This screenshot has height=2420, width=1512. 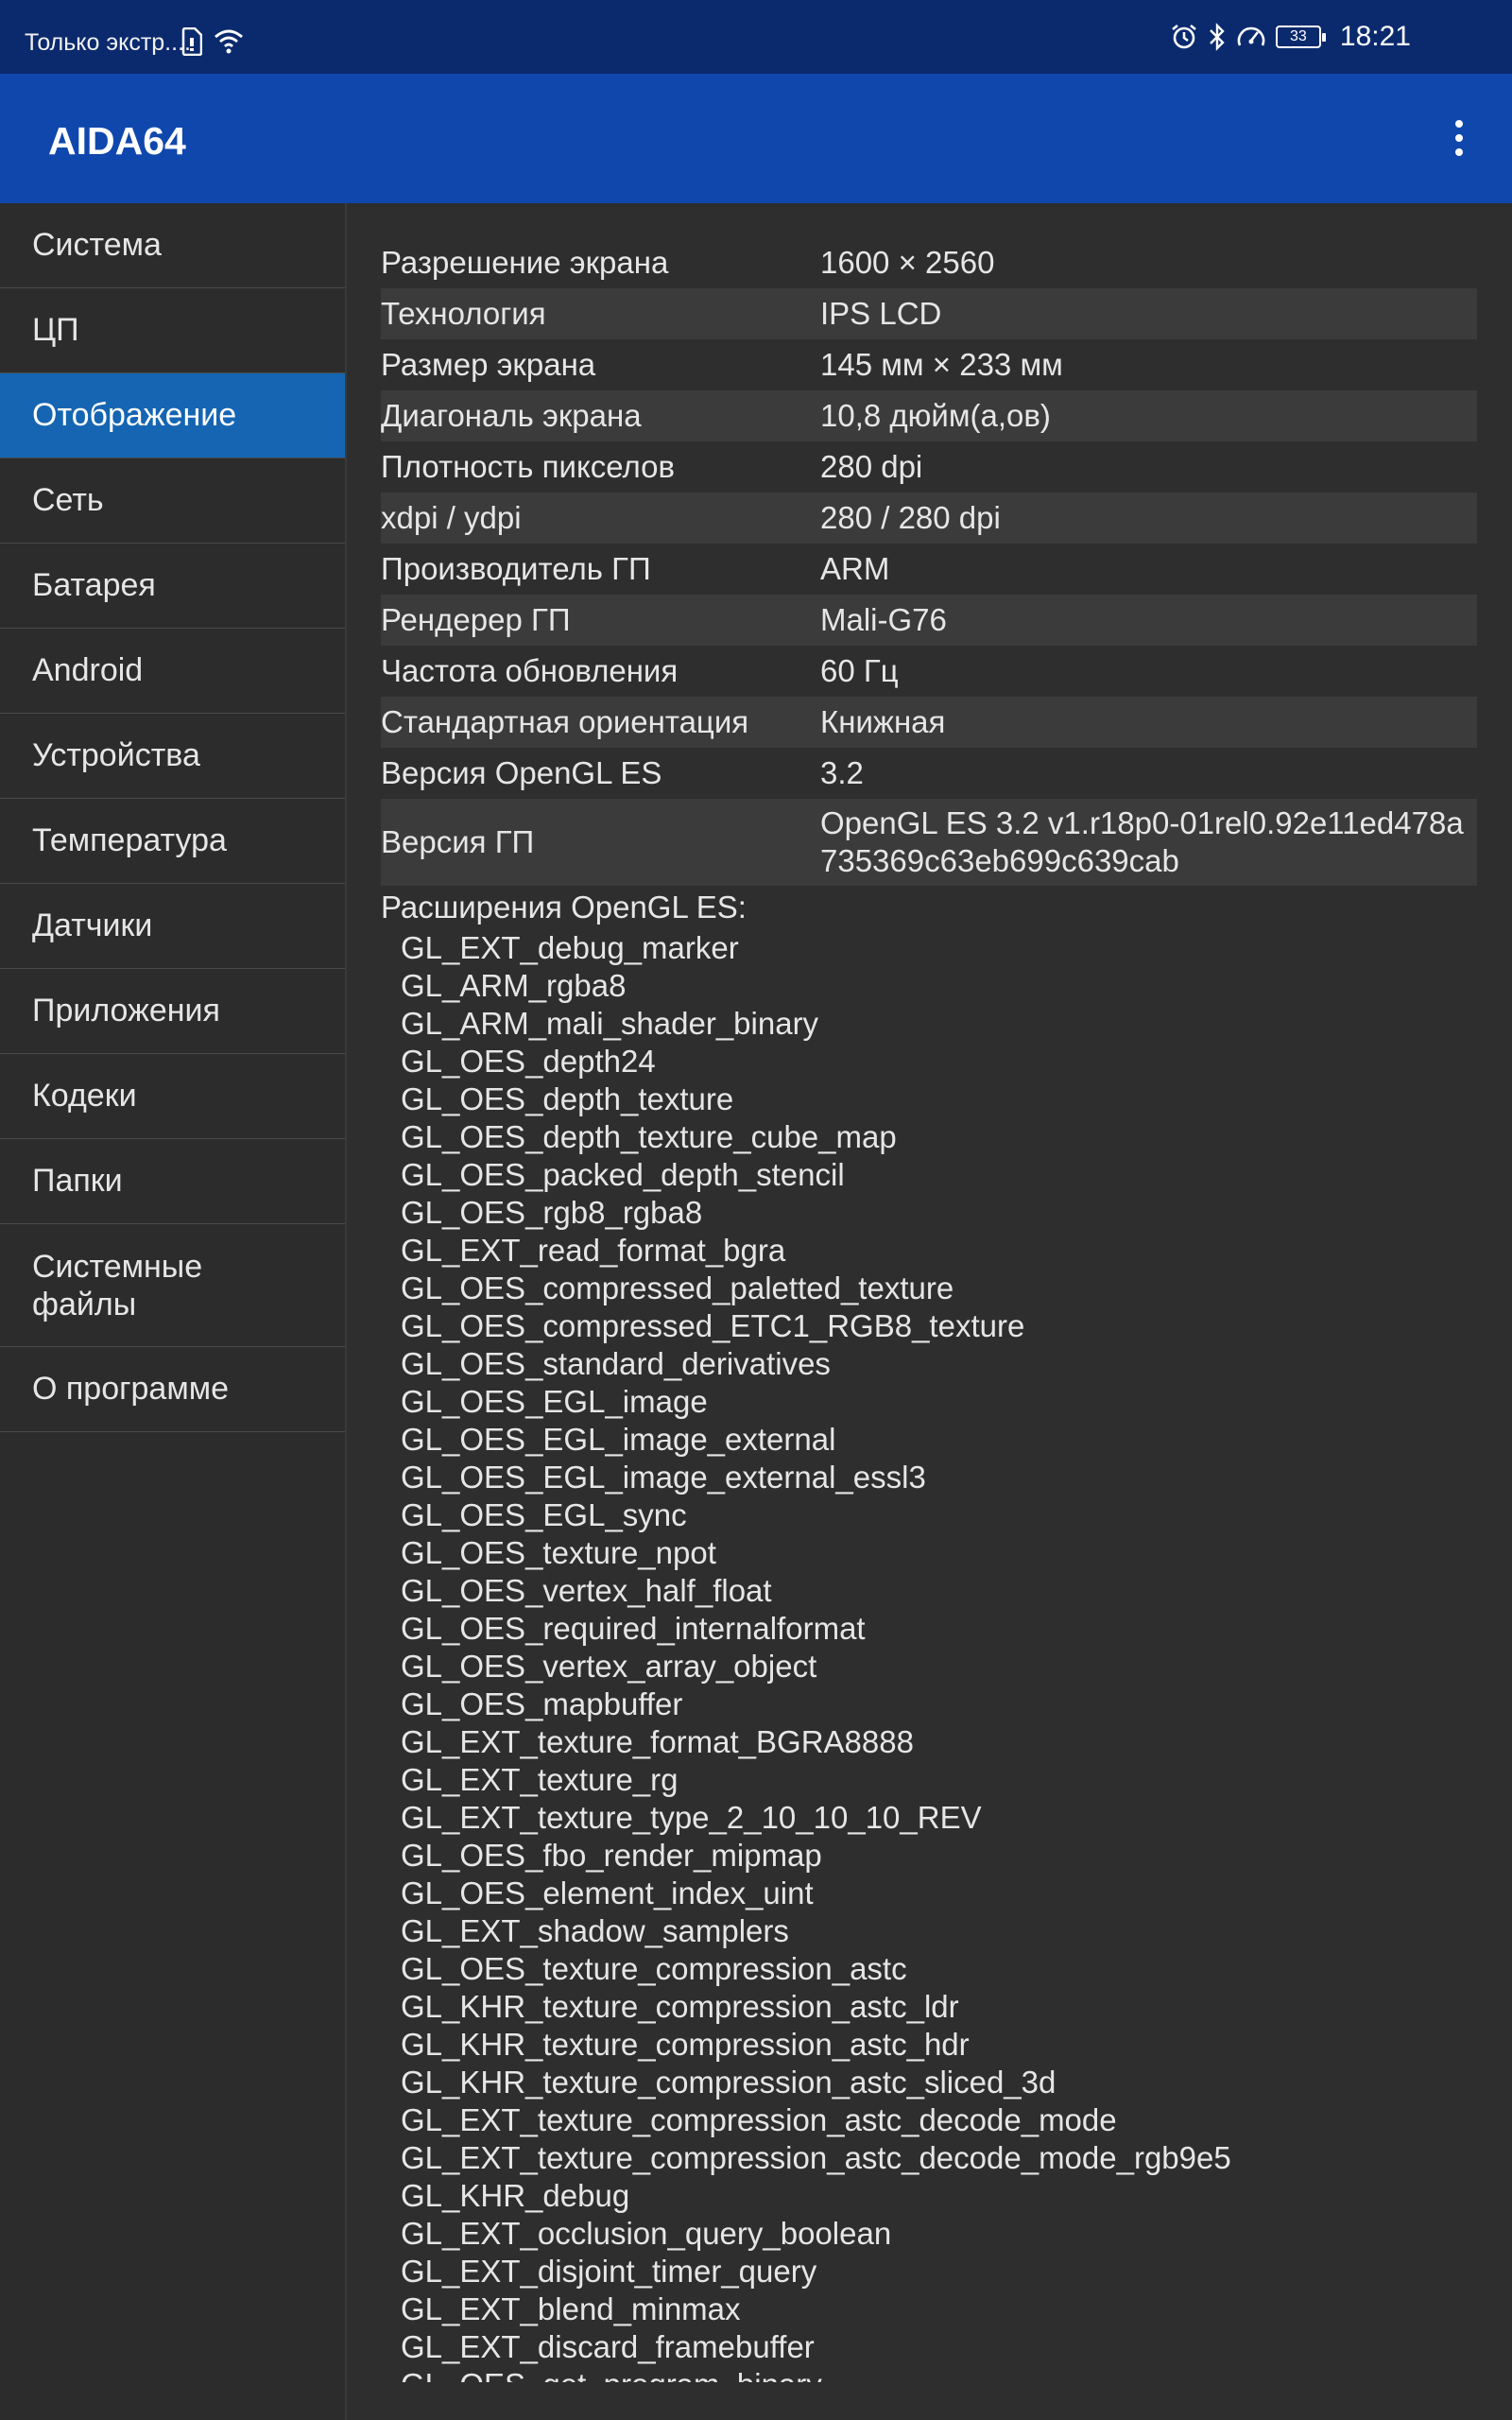 I want to click on extension-item: GL_EXT_read_format_bgra, so click(x=593, y=1250).